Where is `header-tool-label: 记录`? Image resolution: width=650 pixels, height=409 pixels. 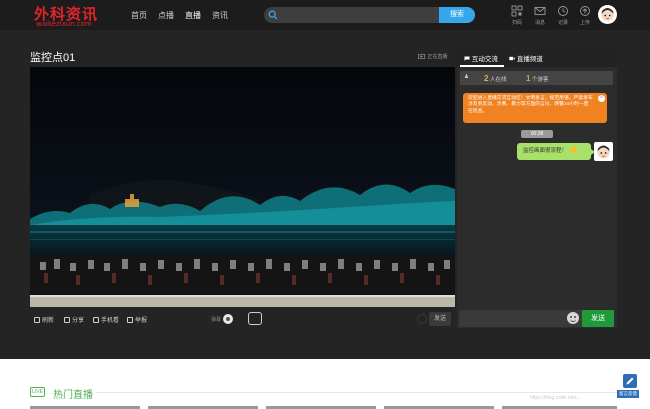
header-tool-label: 记录 is located at coordinates (562, 23).